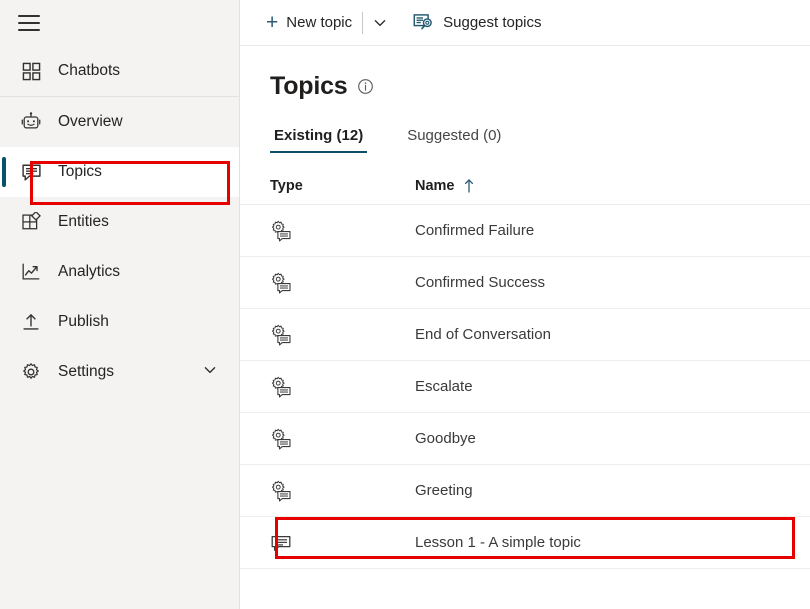 Image resolution: width=810 pixels, height=609 pixels. Describe the element at coordinates (4, 172) in the screenshot. I see `selection-accent-bar` at that location.